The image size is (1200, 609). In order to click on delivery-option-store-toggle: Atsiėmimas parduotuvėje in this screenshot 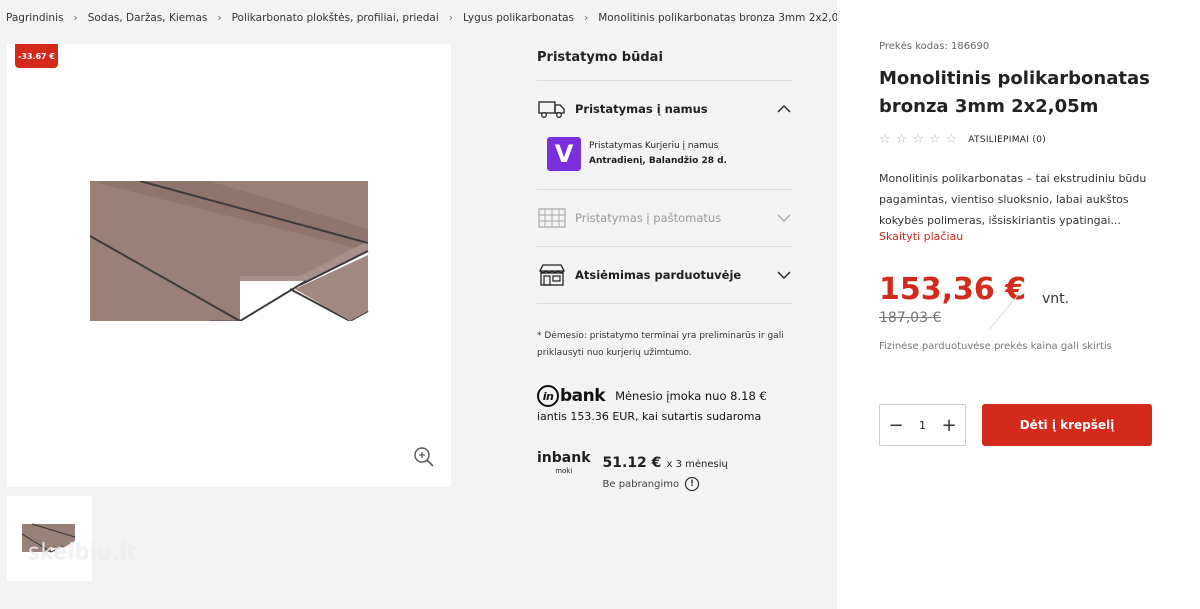, I will do `click(665, 275)`.